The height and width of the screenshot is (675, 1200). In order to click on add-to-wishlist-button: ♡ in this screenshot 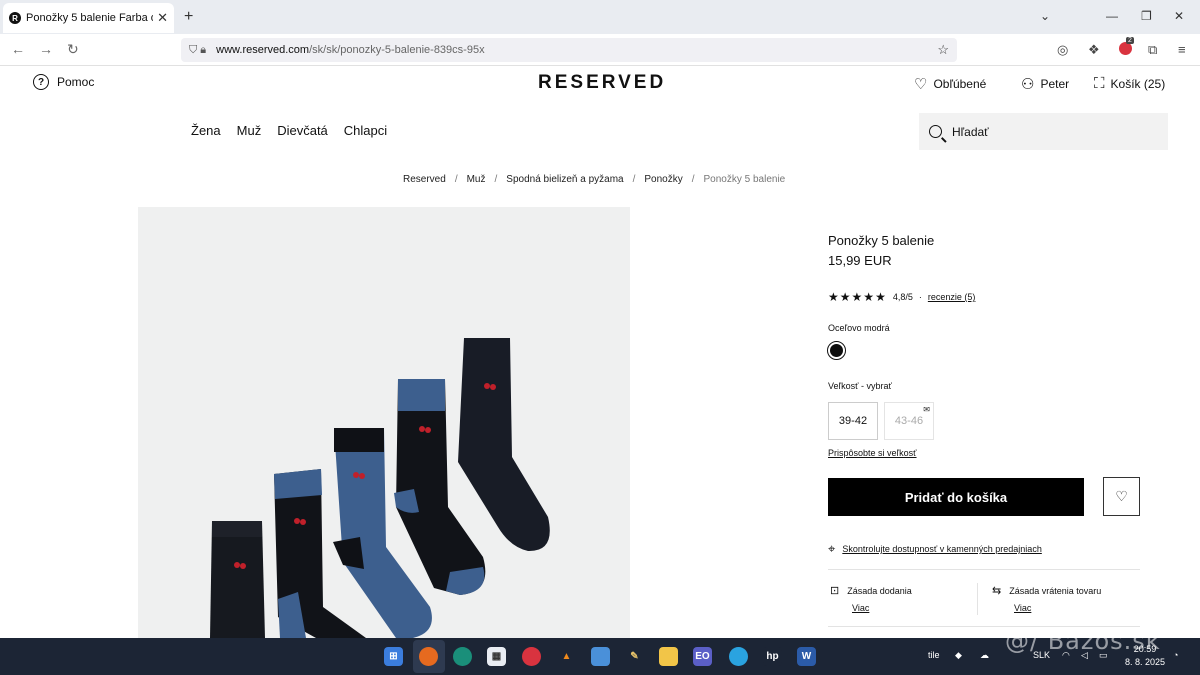, I will do `click(1121, 496)`.